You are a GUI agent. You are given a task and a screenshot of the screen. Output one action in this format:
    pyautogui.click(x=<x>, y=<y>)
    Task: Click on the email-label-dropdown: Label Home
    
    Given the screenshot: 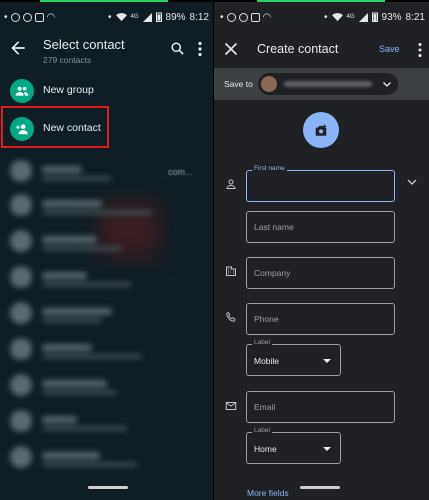 What is the action you would take?
    pyautogui.click(x=293, y=445)
    